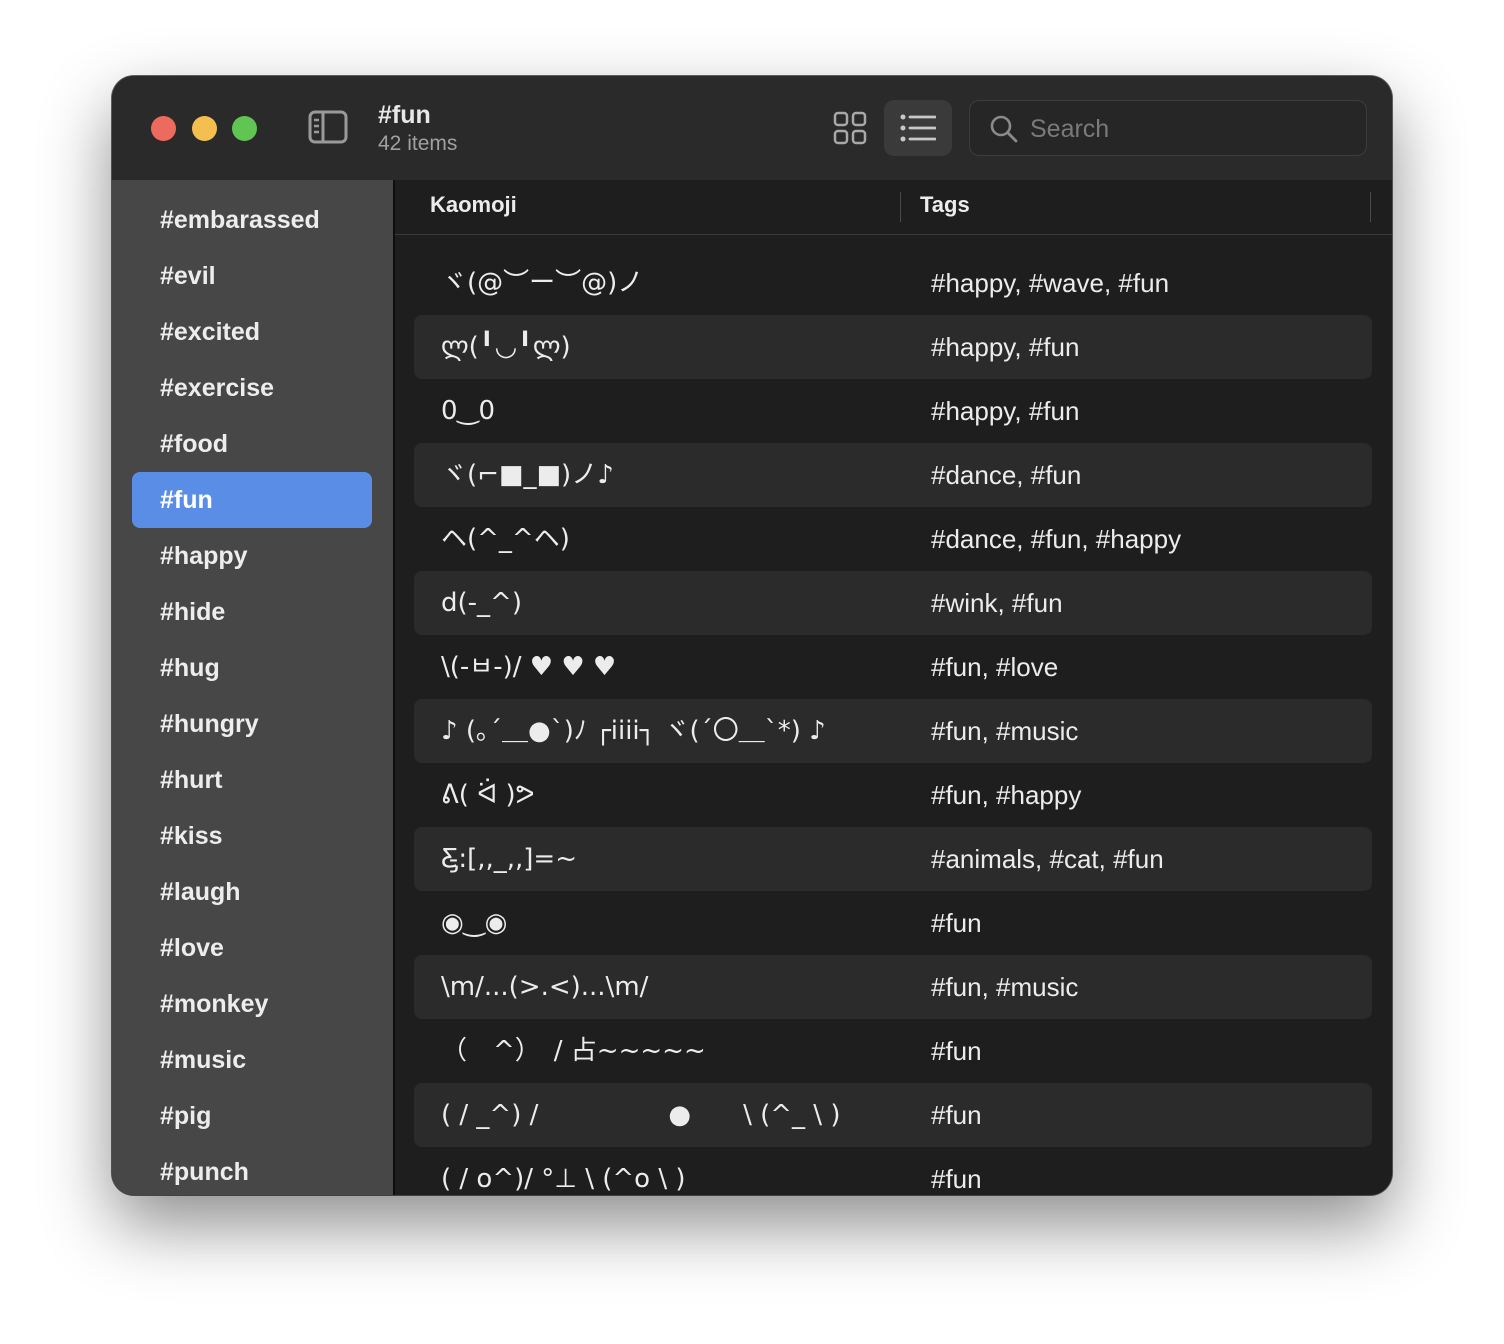 Image resolution: width=1504 pixels, height=1344 pixels. Describe the element at coordinates (945, 205) in the screenshot. I see `column-header-tags: Tags` at that location.